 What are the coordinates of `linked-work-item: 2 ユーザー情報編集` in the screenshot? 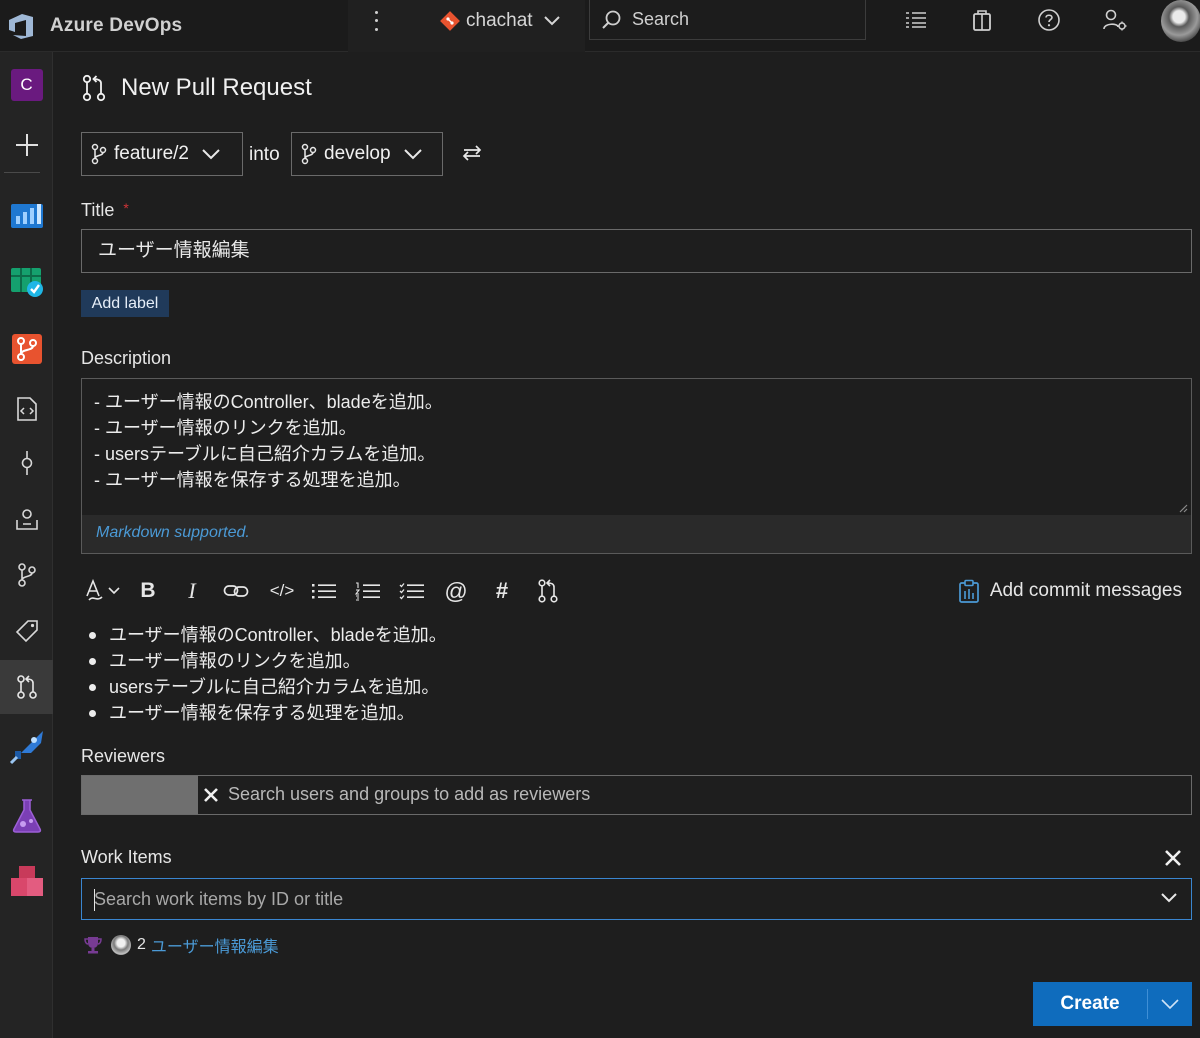 It's located at (181, 945).